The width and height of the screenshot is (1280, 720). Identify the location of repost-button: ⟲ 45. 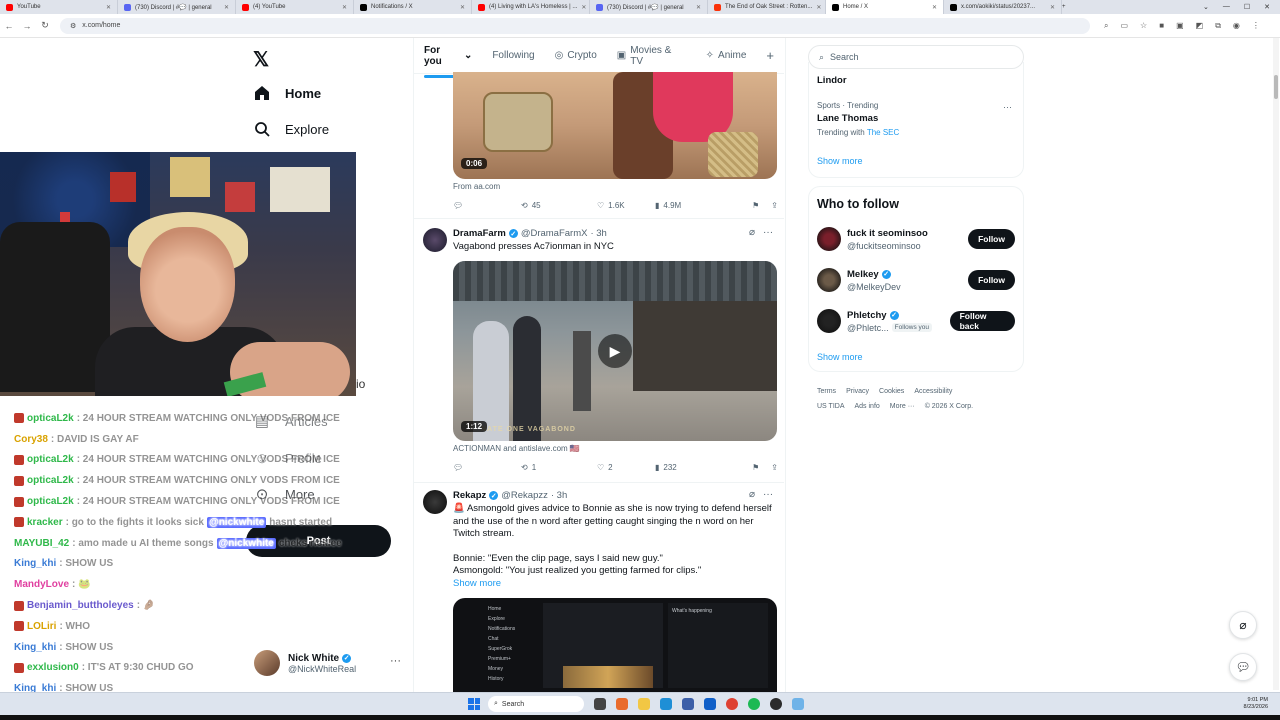
(559, 205).